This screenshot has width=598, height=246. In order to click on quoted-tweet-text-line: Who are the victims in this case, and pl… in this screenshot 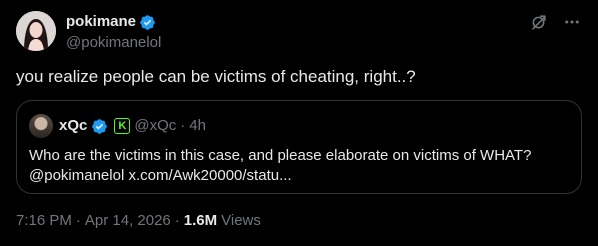, I will do `click(280, 155)`.